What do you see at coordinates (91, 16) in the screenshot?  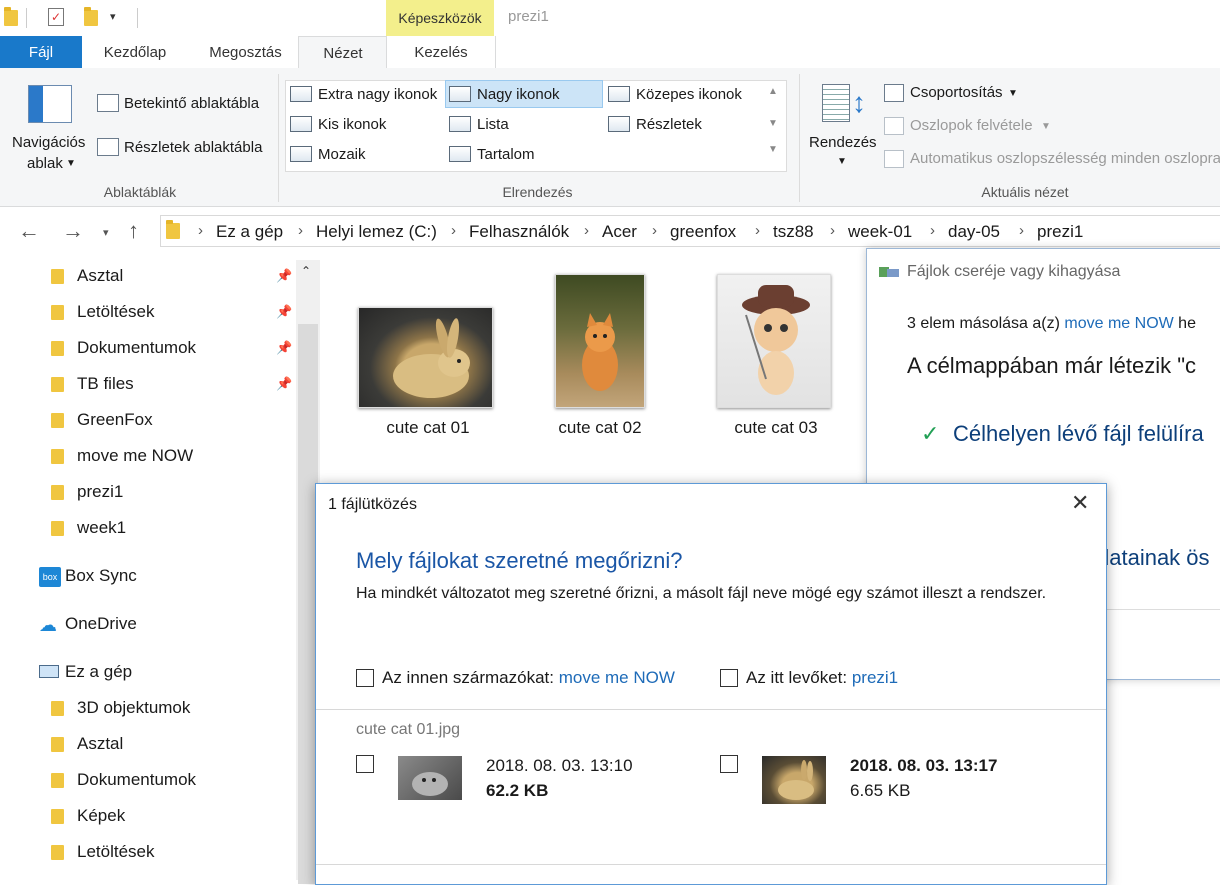 I see `new-folder-icon` at bounding box center [91, 16].